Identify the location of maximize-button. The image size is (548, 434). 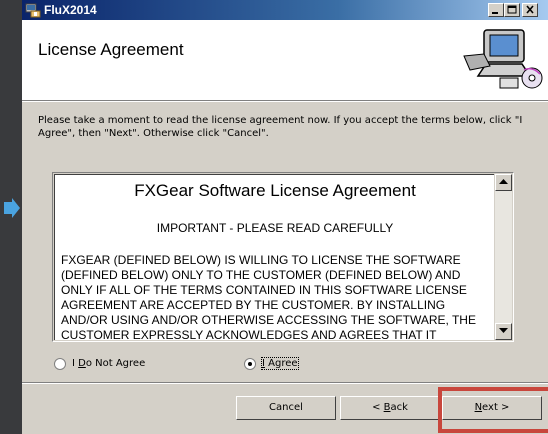
(512, 10).